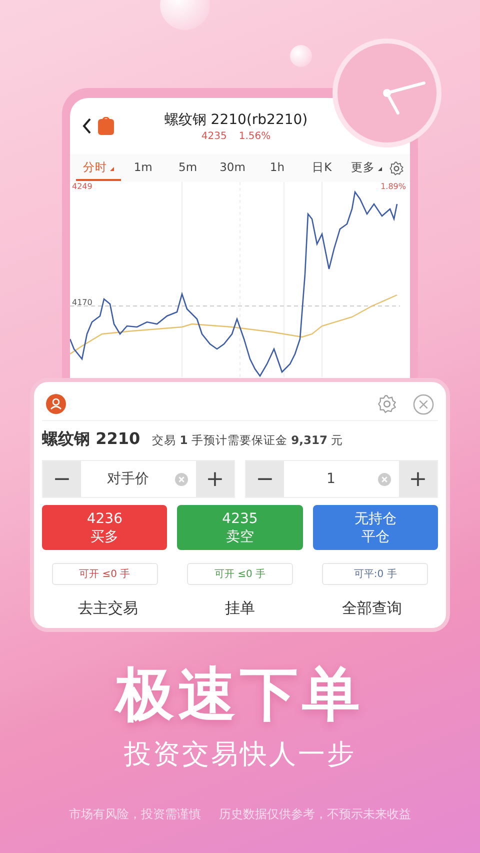 This screenshot has height=853, width=480. Describe the element at coordinates (214, 136) in the screenshot. I see `last-price: 4235` at that location.